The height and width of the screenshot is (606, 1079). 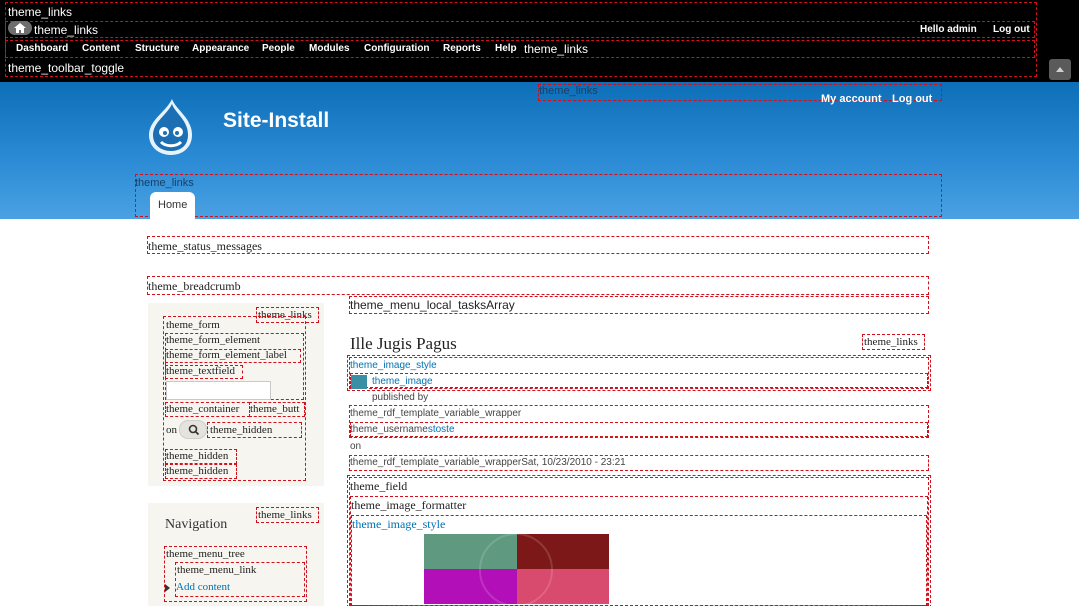 I want to click on image-style-label: theme_image_style, so click(x=393, y=365).